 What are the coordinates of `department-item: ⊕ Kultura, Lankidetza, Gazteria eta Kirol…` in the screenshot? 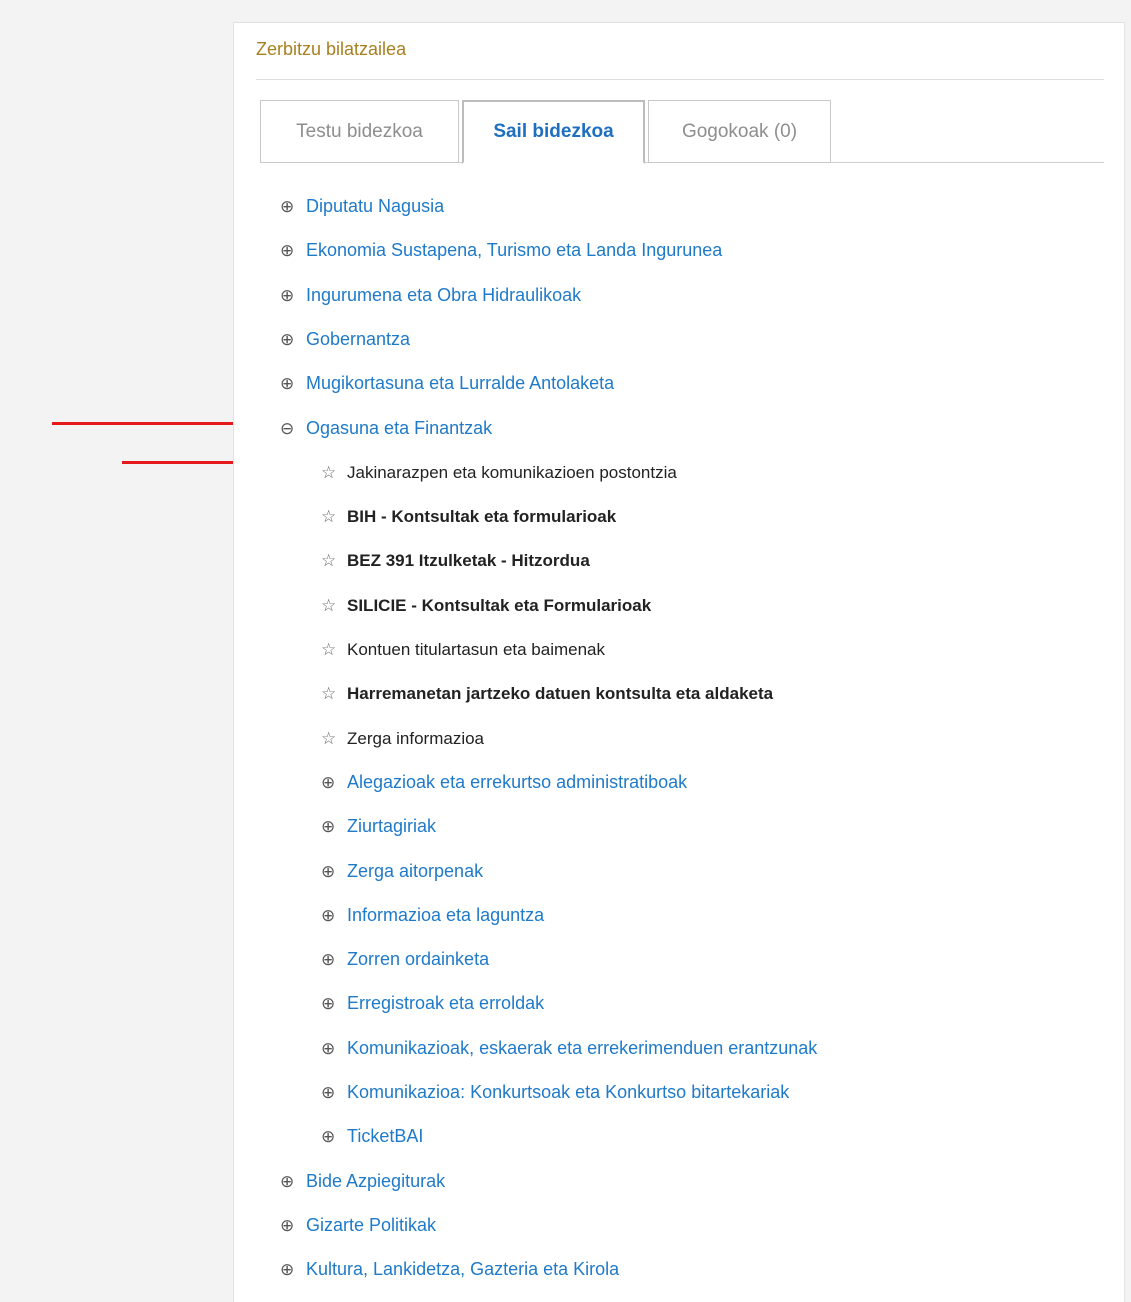 It's located at (449, 1269).